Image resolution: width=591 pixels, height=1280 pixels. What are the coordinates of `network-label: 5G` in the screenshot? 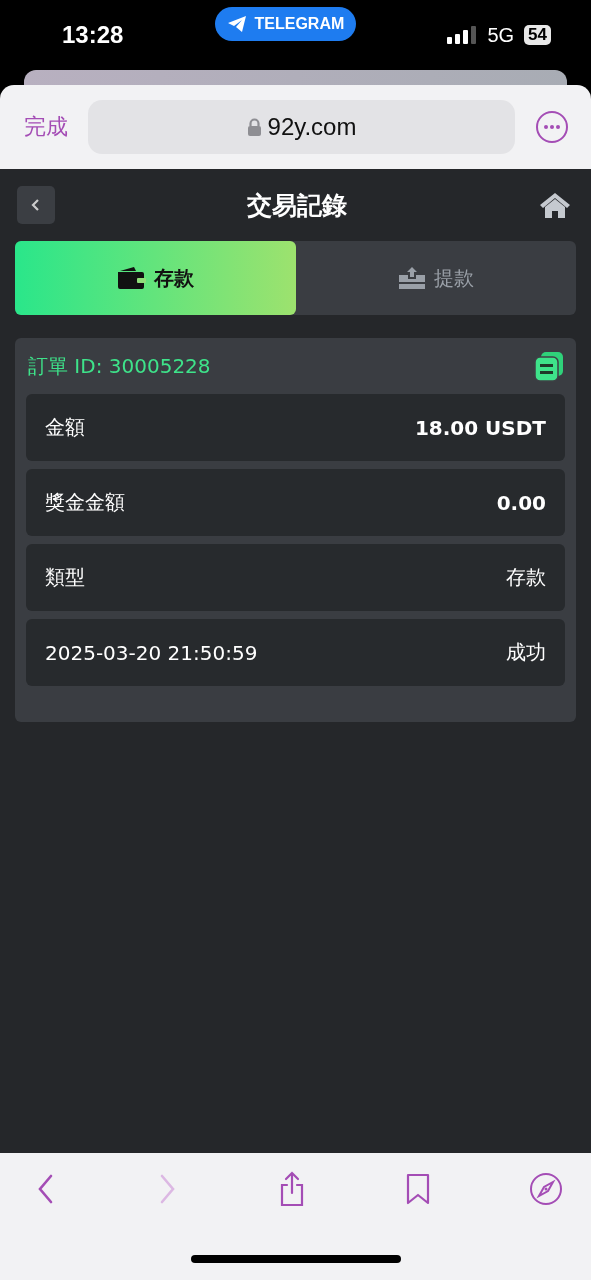 It's located at (501, 35).